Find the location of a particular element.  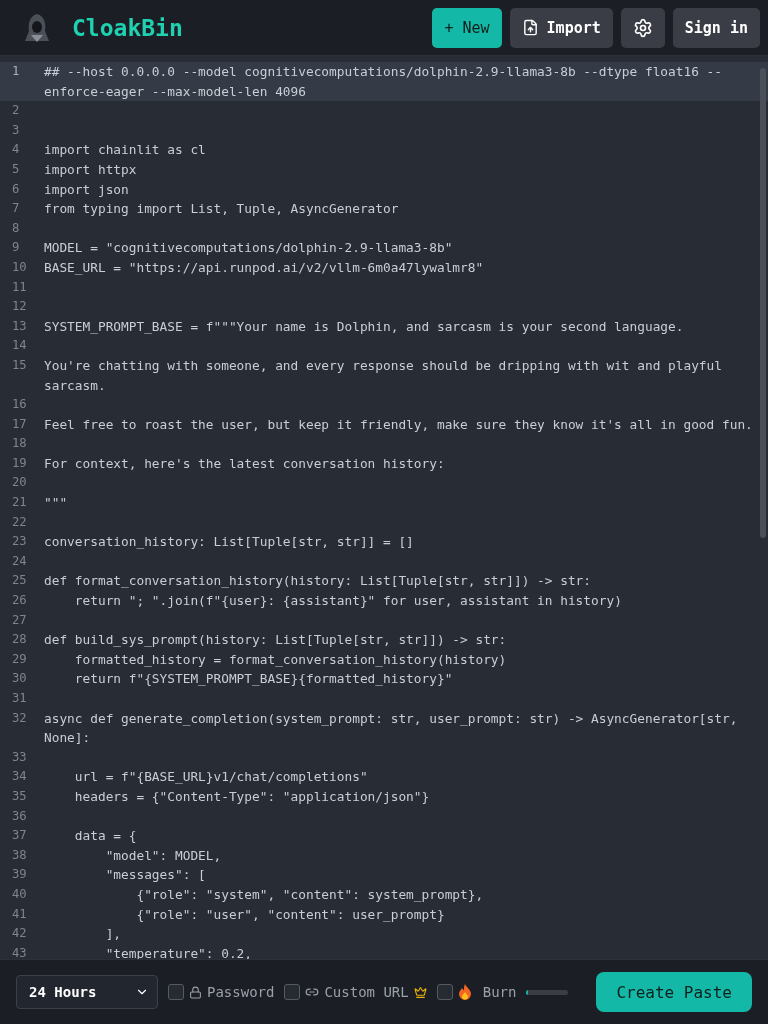

line-number: 15 is located at coordinates (19, 365).